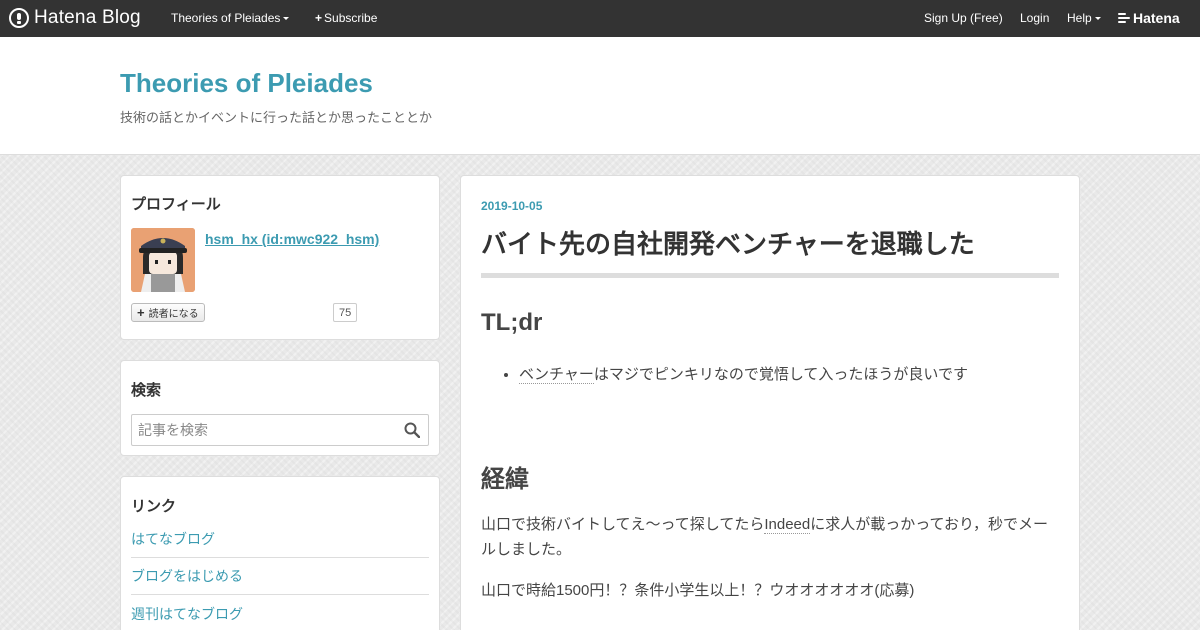  Describe the element at coordinates (176, 204) in the screenshot. I see `profile-module-title: プロフィール` at that location.